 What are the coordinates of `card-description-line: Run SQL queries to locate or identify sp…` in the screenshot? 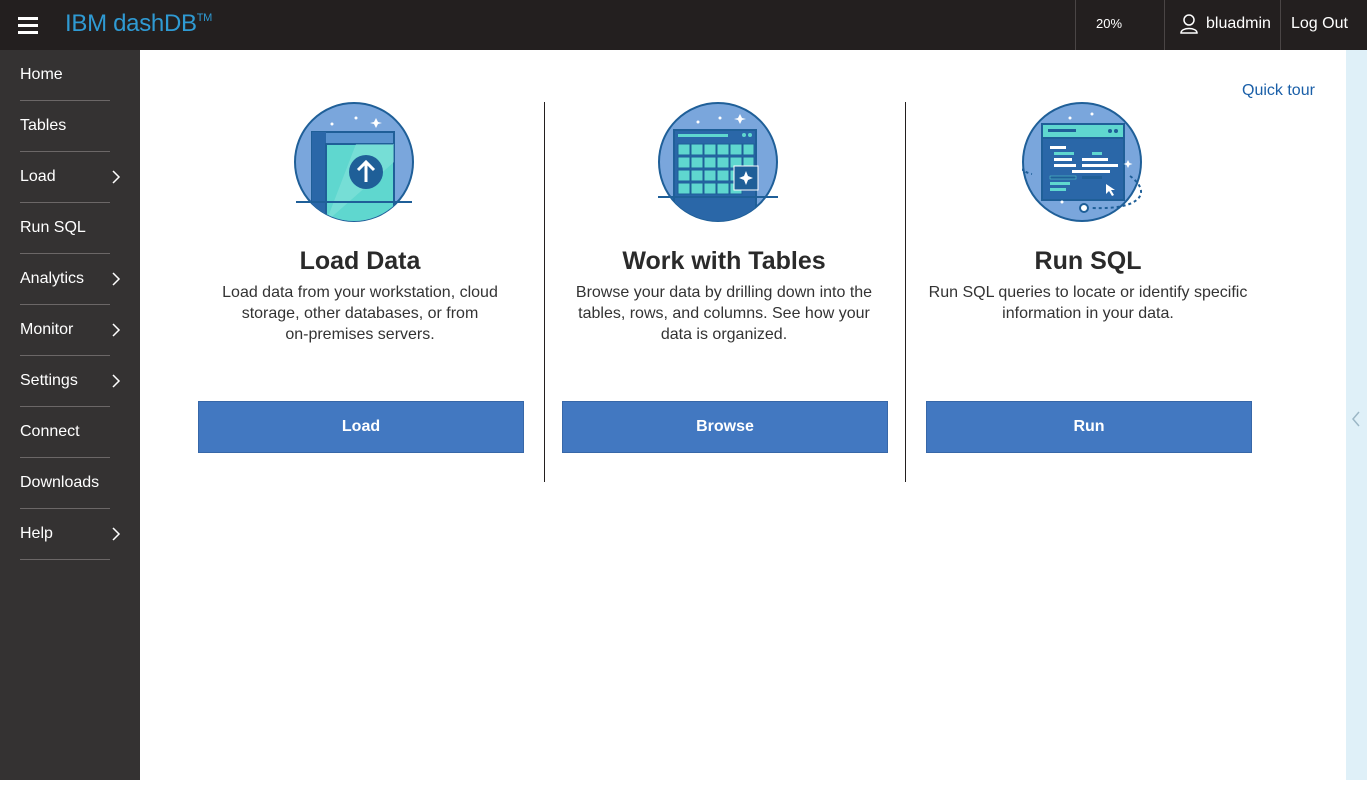 It's located at (1088, 292).